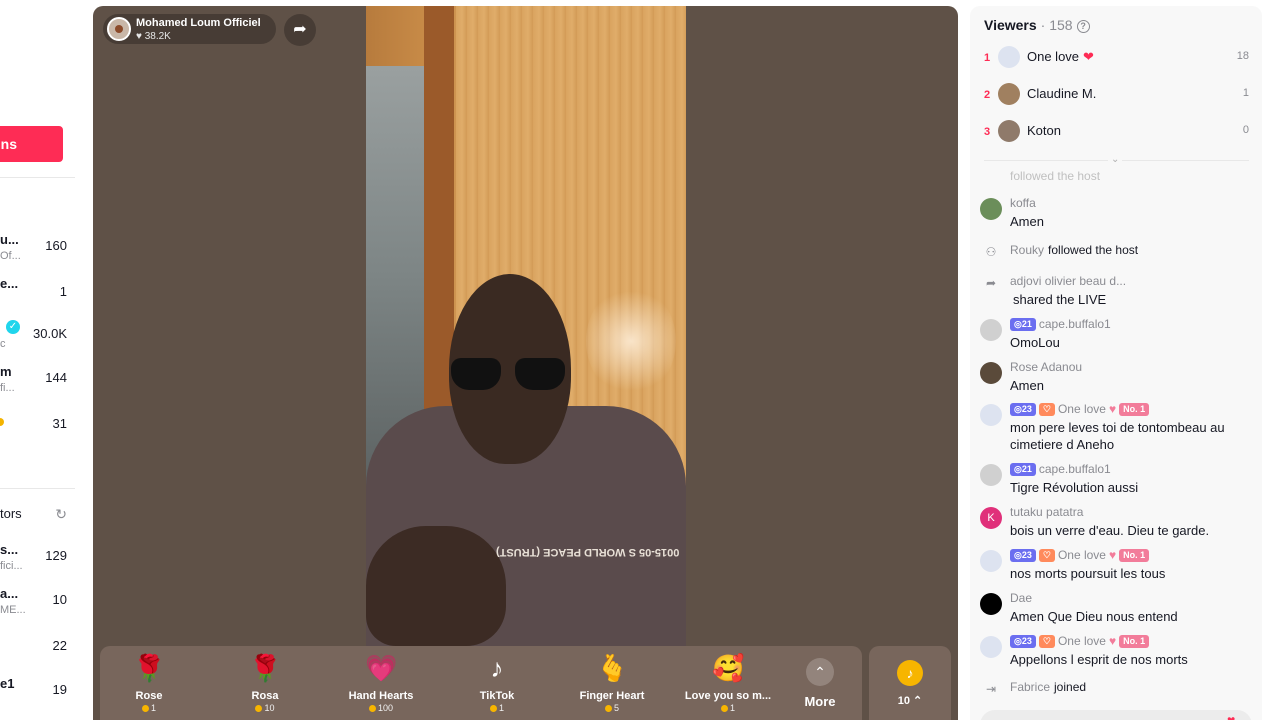 The height and width of the screenshot is (720, 1280). Describe the element at coordinates (37, 296) in the screenshot. I see `sidebar-account: e... 1` at that location.